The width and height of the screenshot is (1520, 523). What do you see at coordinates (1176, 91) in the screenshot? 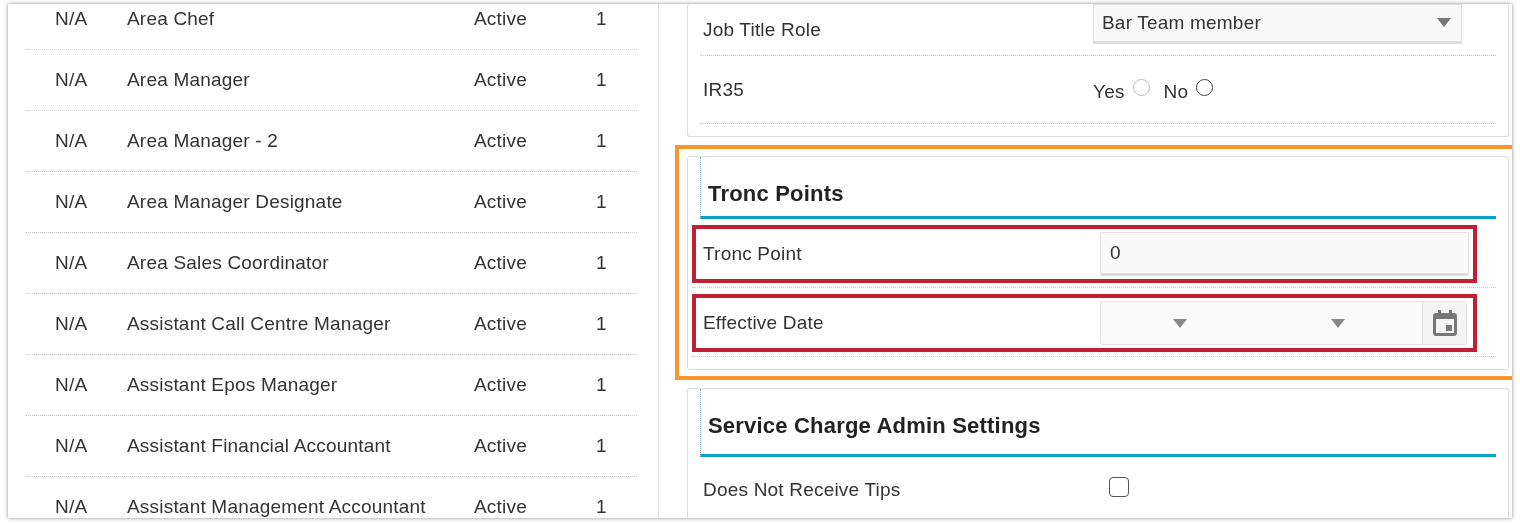
I see `radio-label: No` at bounding box center [1176, 91].